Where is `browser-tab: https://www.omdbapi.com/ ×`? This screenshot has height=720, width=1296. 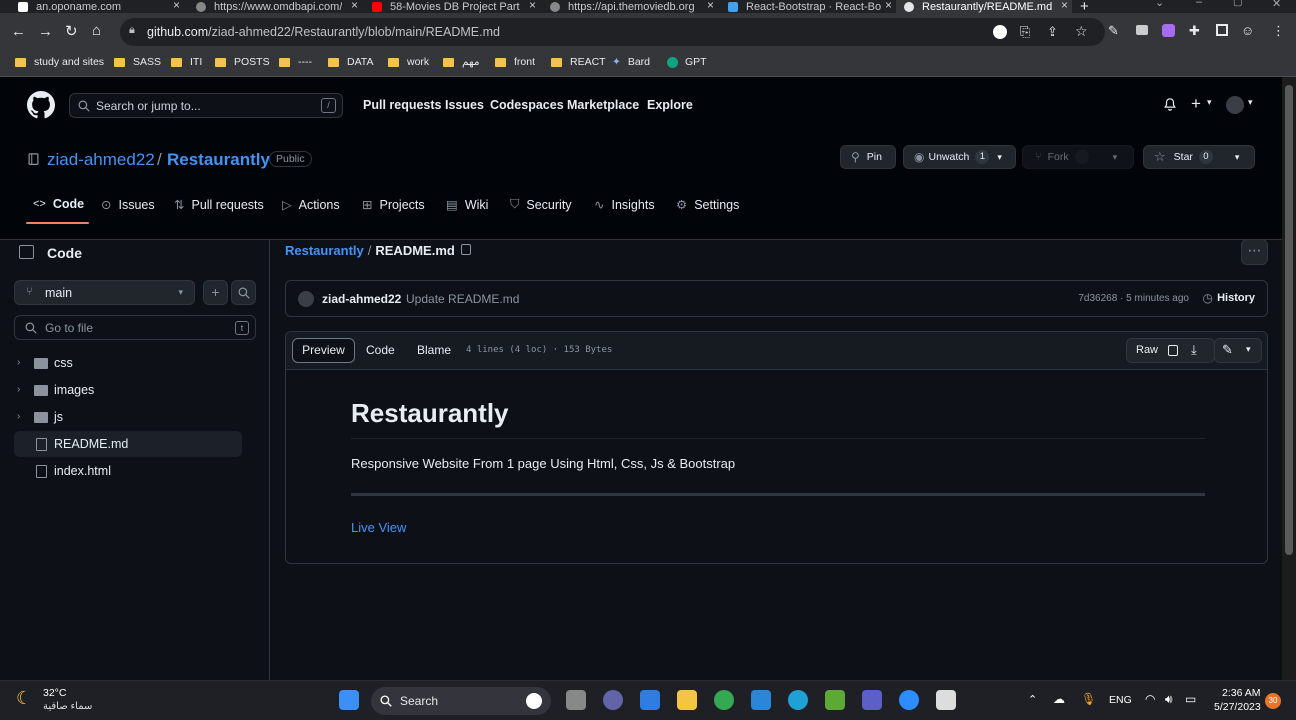
browser-tab: https://www.omdbapi.com/ × is located at coordinates (273, 6).